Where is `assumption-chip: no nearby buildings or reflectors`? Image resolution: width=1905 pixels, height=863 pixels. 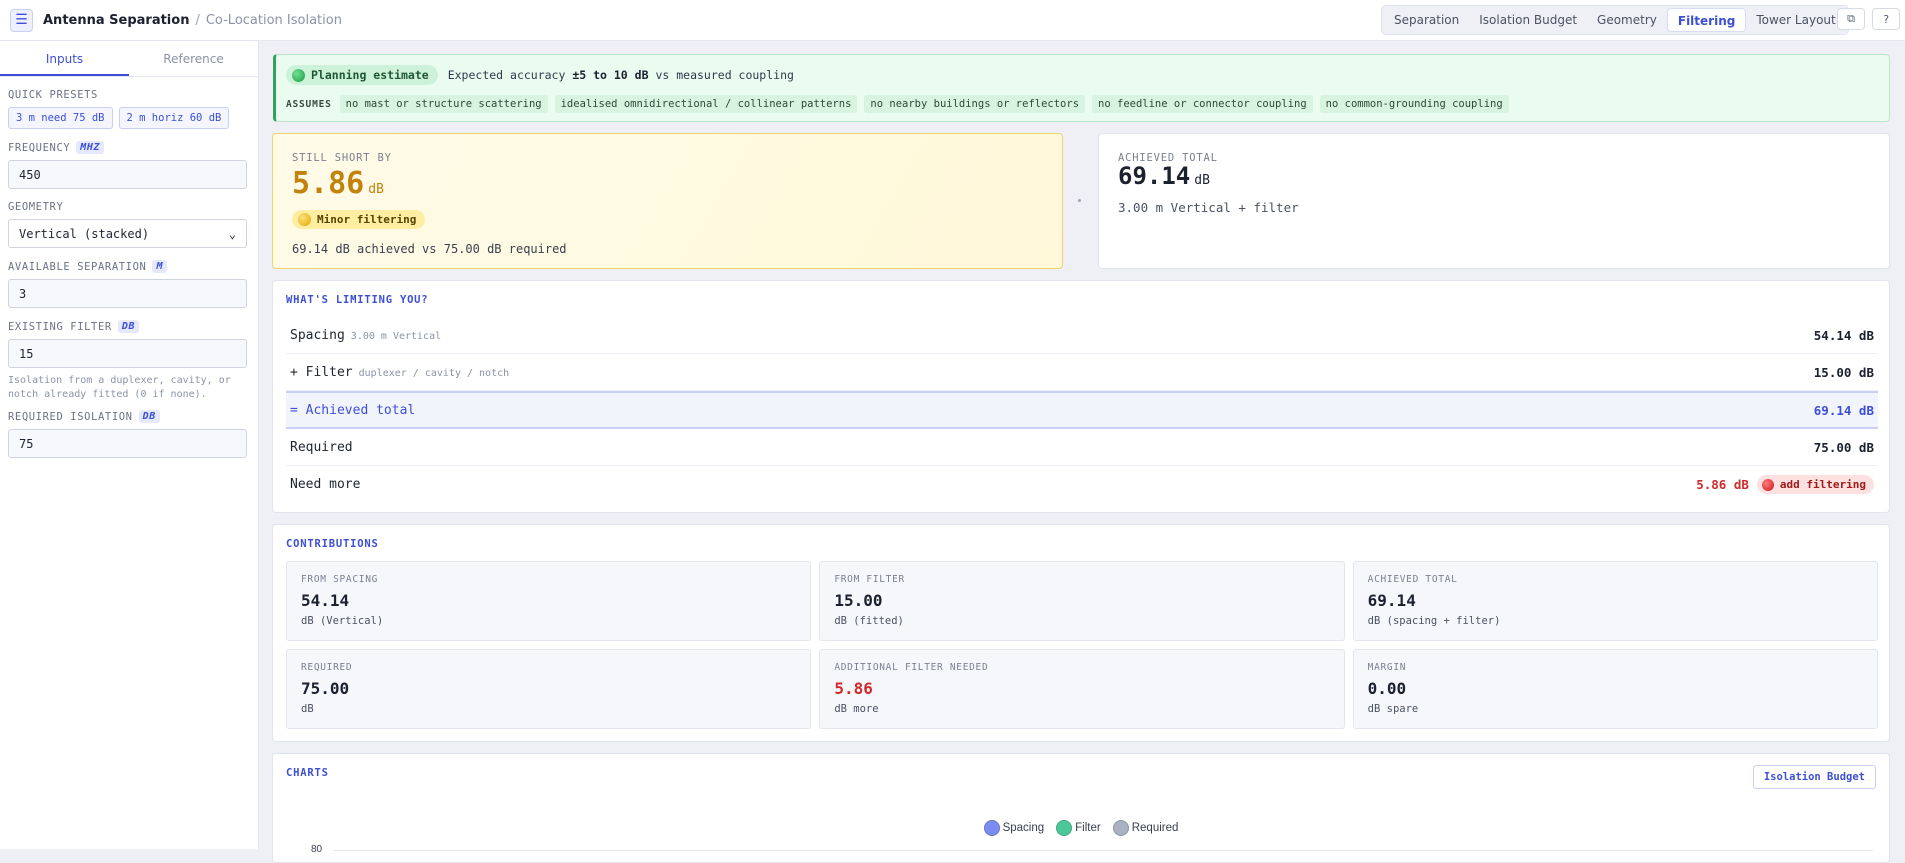 assumption-chip: no nearby buildings or reflectors is located at coordinates (975, 104).